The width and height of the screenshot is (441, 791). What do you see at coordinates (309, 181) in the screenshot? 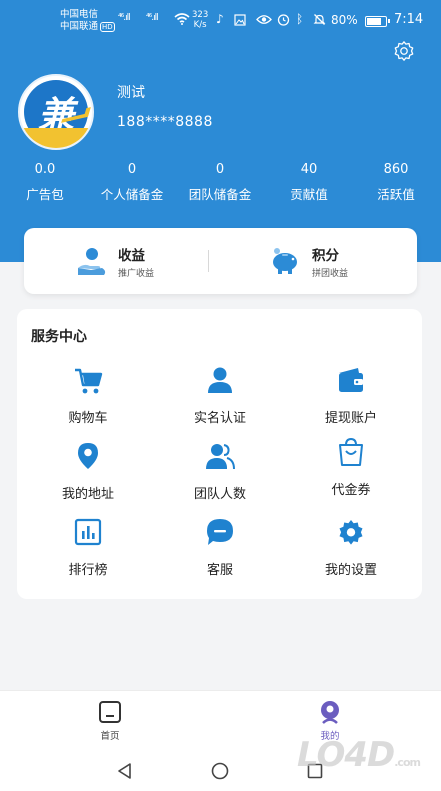
I see `stat-contribution: 40 贡献值` at bounding box center [309, 181].